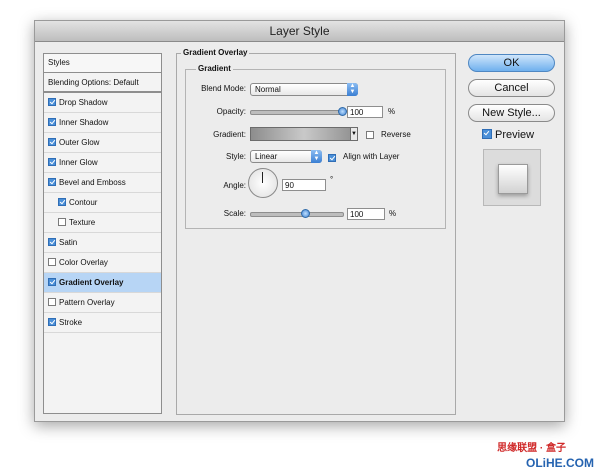 This screenshot has height=474, width=600. I want to click on blend-mode-label: Blend Mode:, so click(223, 88).